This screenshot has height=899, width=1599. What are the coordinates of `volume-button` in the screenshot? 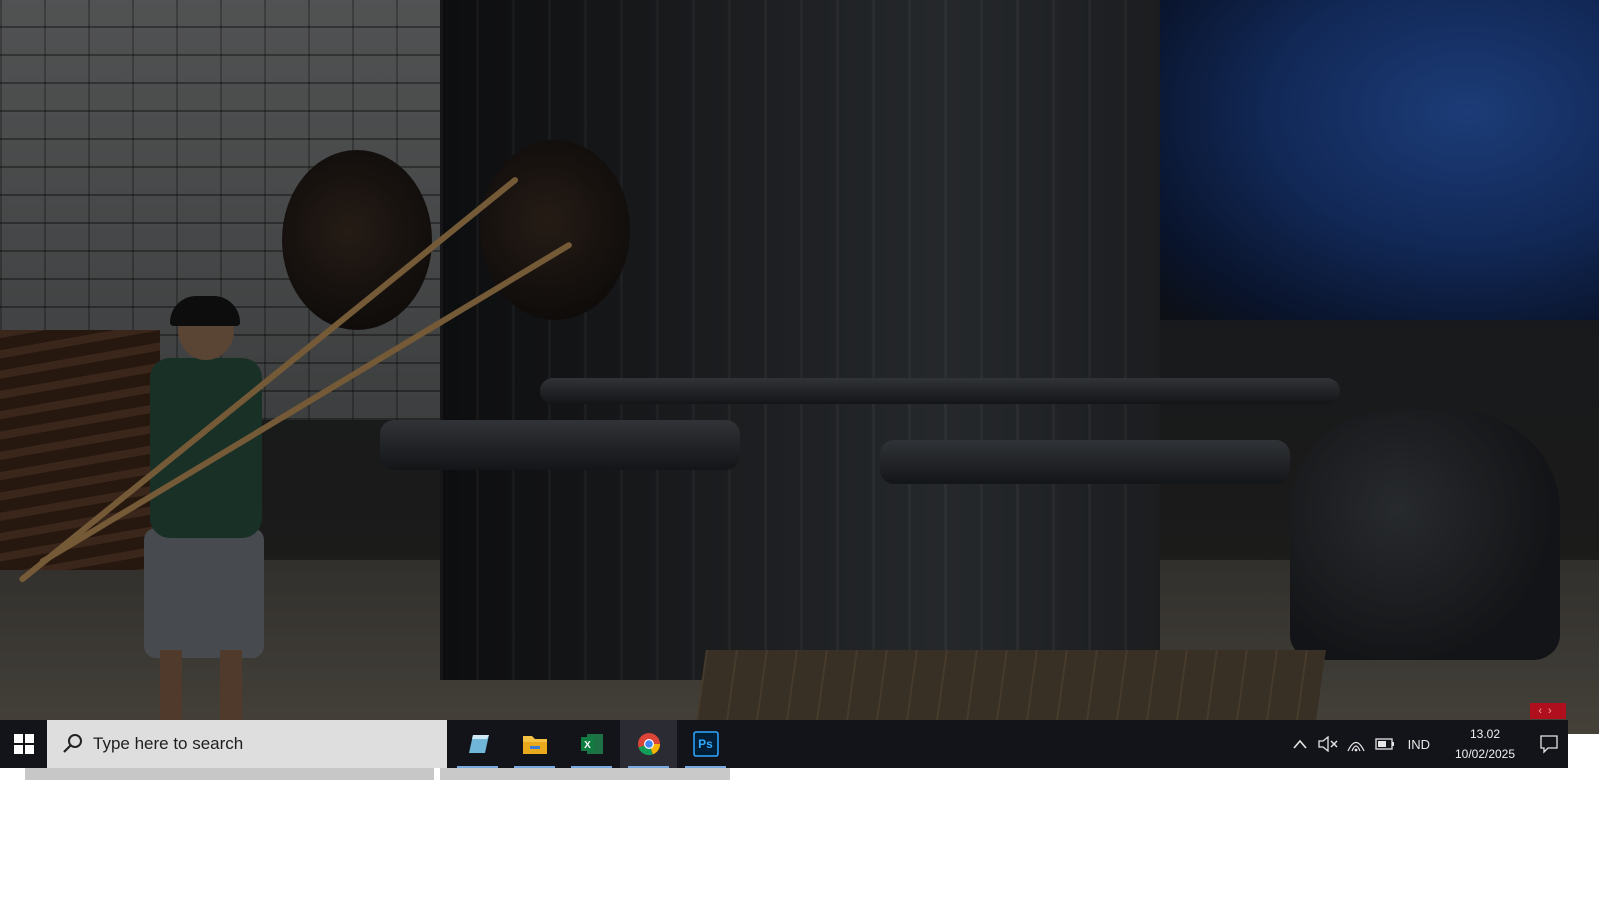 It's located at (1328, 744).